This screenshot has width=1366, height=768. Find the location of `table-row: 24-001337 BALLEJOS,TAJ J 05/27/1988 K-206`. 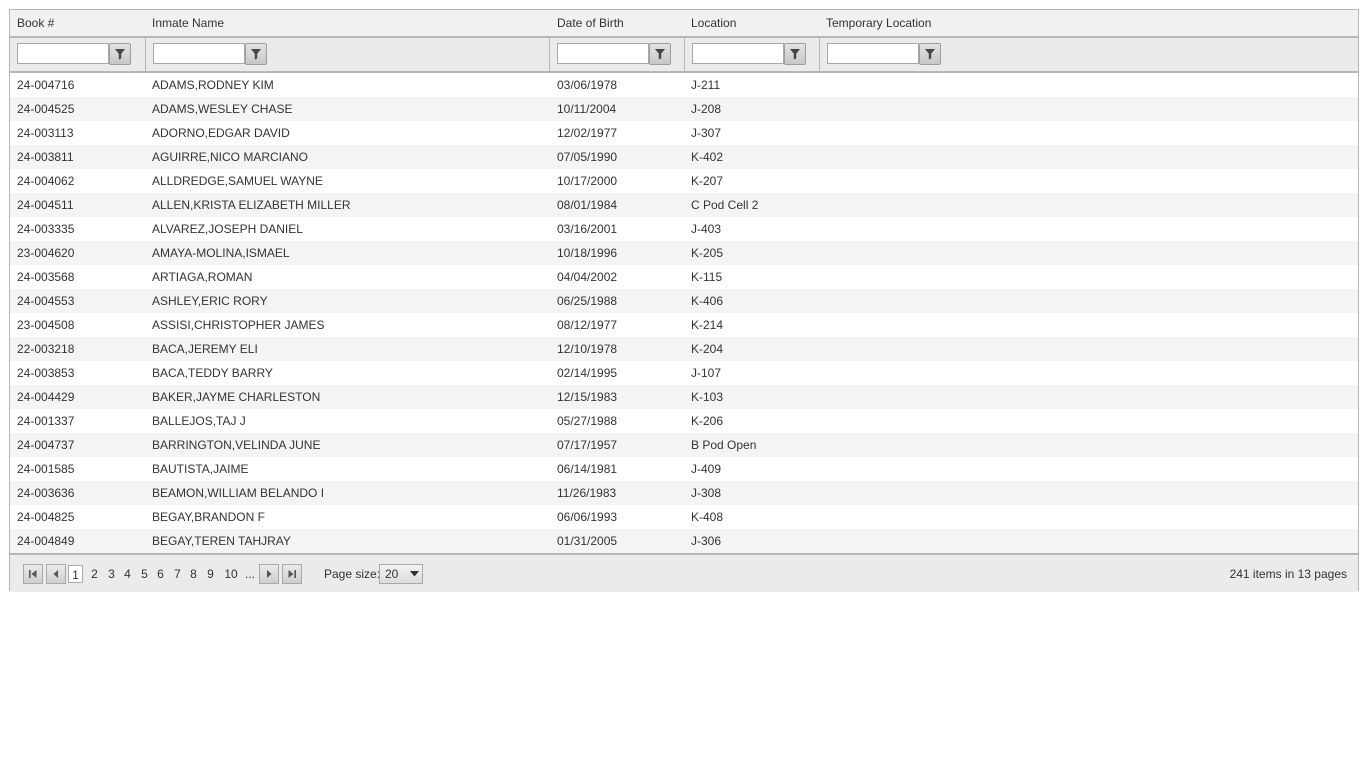

table-row: 24-001337 BALLEJOS,TAJ J 05/27/1988 K-206 is located at coordinates (684, 421).